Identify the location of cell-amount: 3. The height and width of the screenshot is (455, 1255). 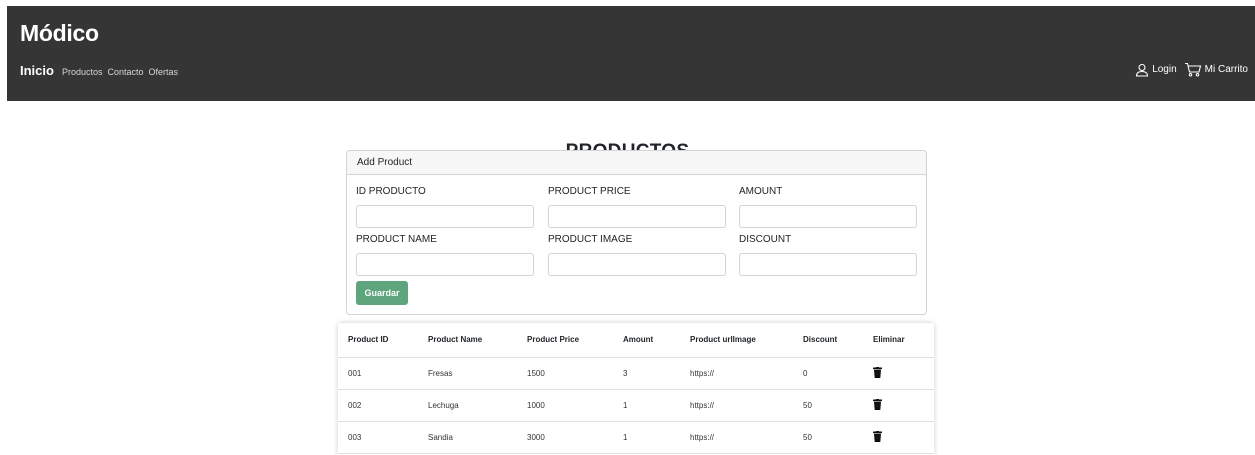
(646, 373).